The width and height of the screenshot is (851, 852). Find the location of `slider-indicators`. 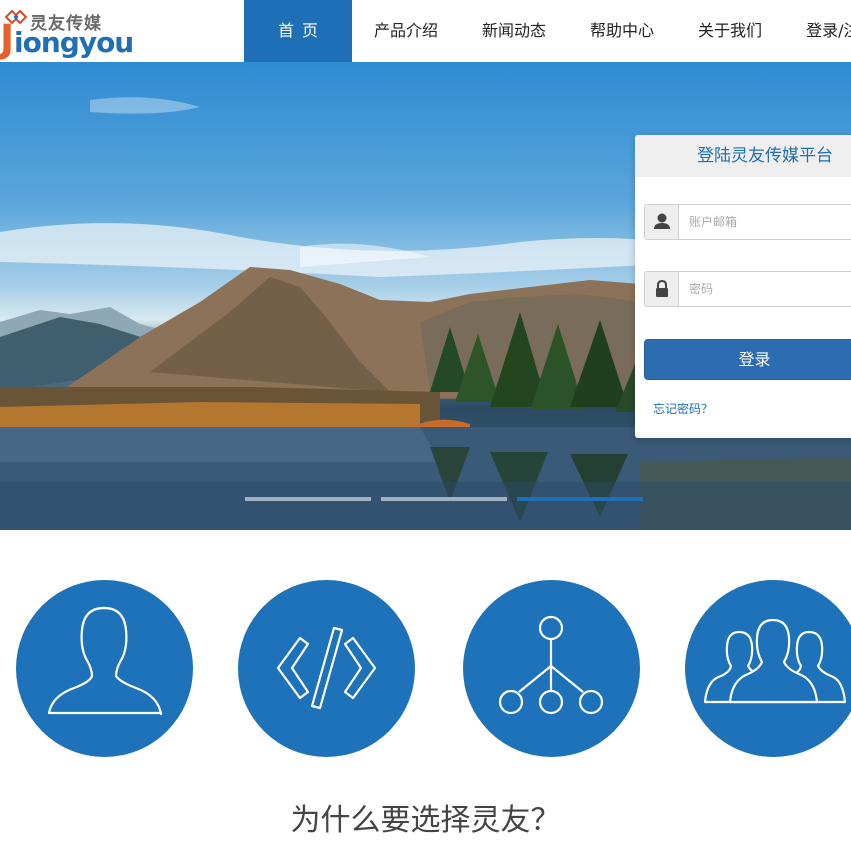

slider-indicators is located at coordinates (444, 499).